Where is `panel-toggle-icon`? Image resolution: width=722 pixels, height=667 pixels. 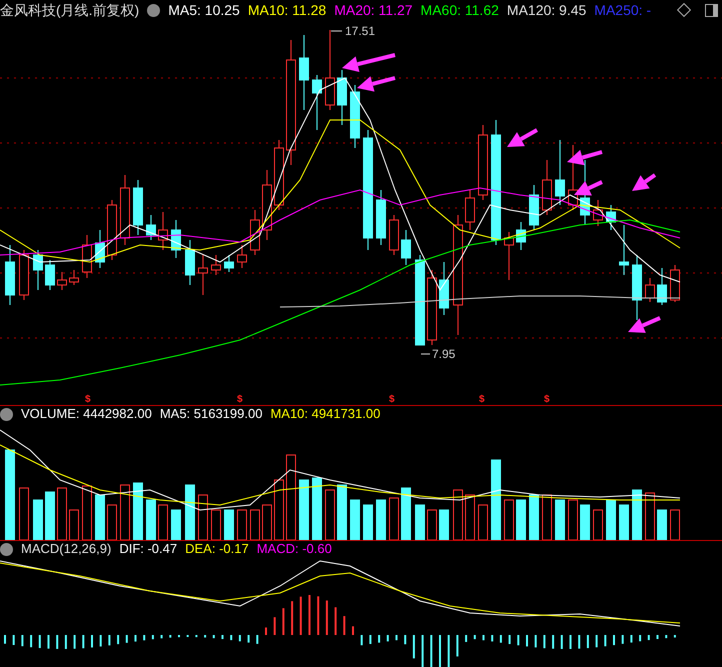
panel-toggle-icon is located at coordinates (711, 10).